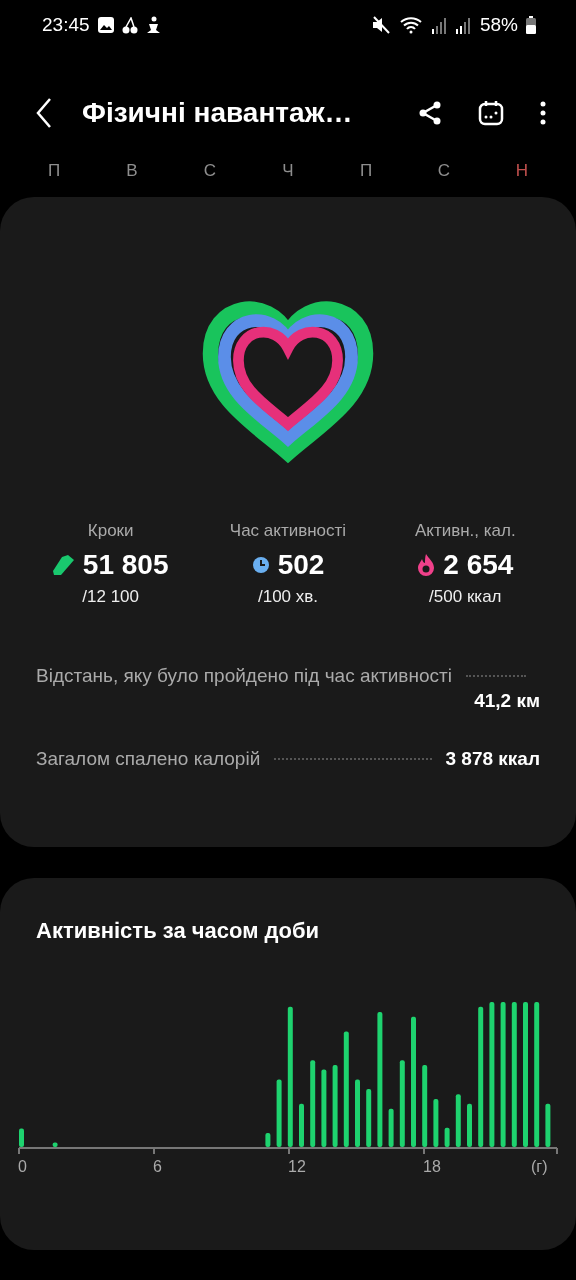 This screenshot has width=576, height=1280. Describe the element at coordinates (178, 931) in the screenshot. I see `card-title: Активність за часом доби` at that location.